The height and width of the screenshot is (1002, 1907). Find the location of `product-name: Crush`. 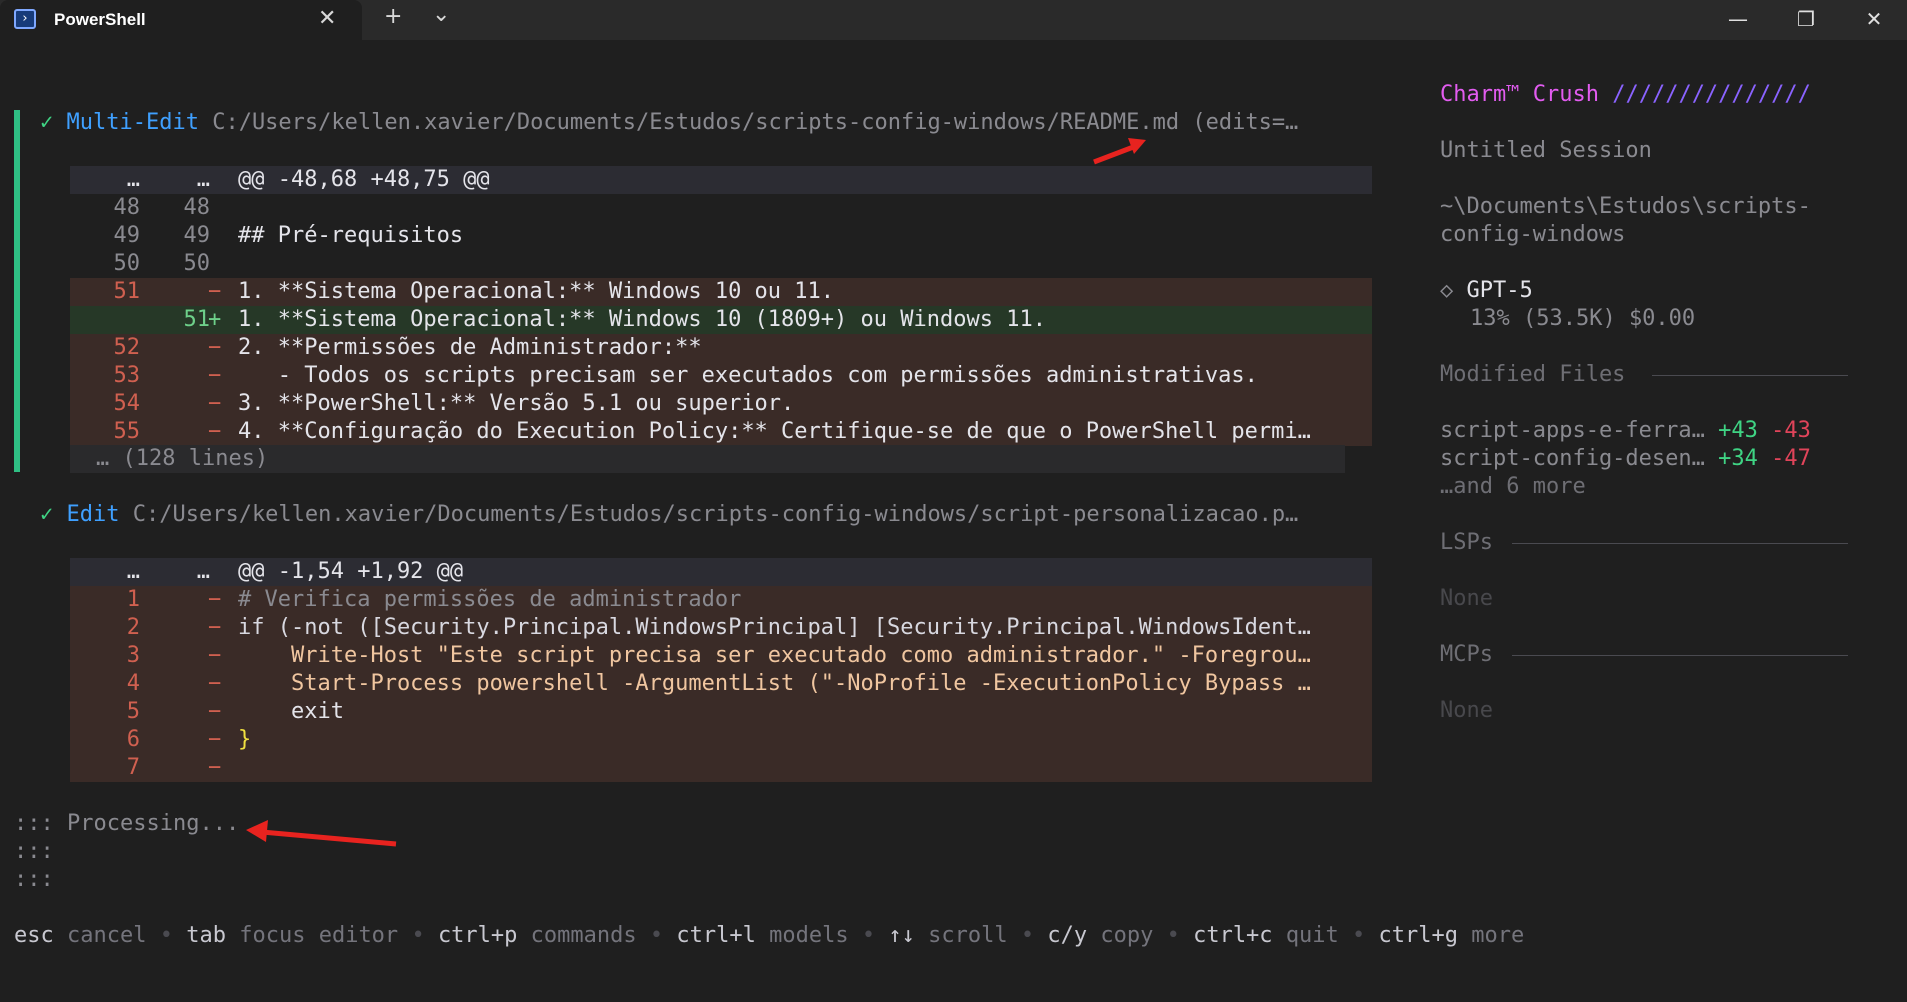

product-name: Crush is located at coordinates (1565, 94).